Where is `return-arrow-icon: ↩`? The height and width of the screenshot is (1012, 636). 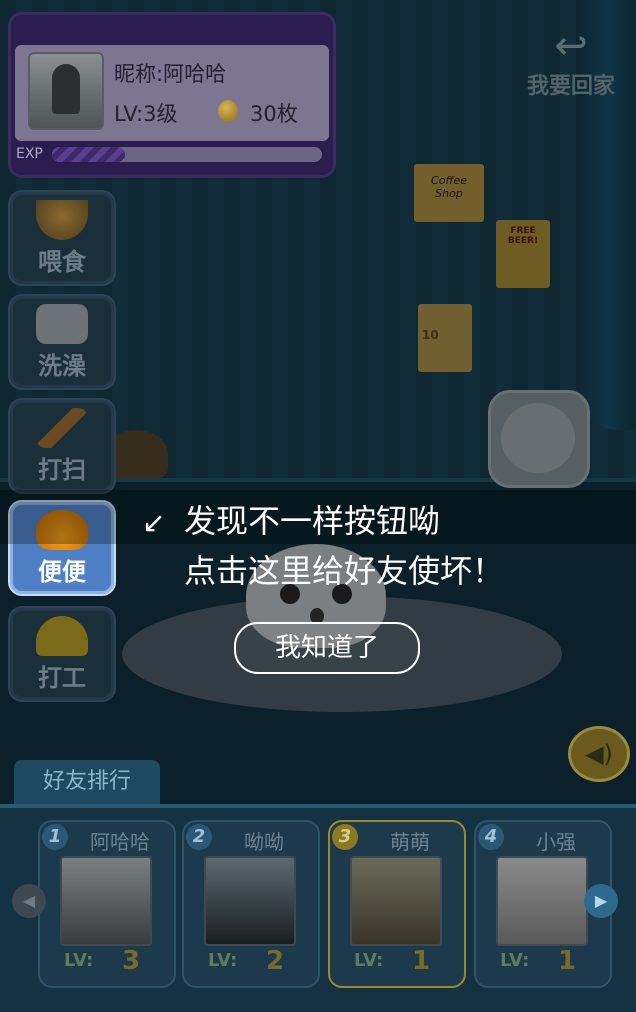 return-arrow-icon: ↩ is located at coordinates (571, 46).